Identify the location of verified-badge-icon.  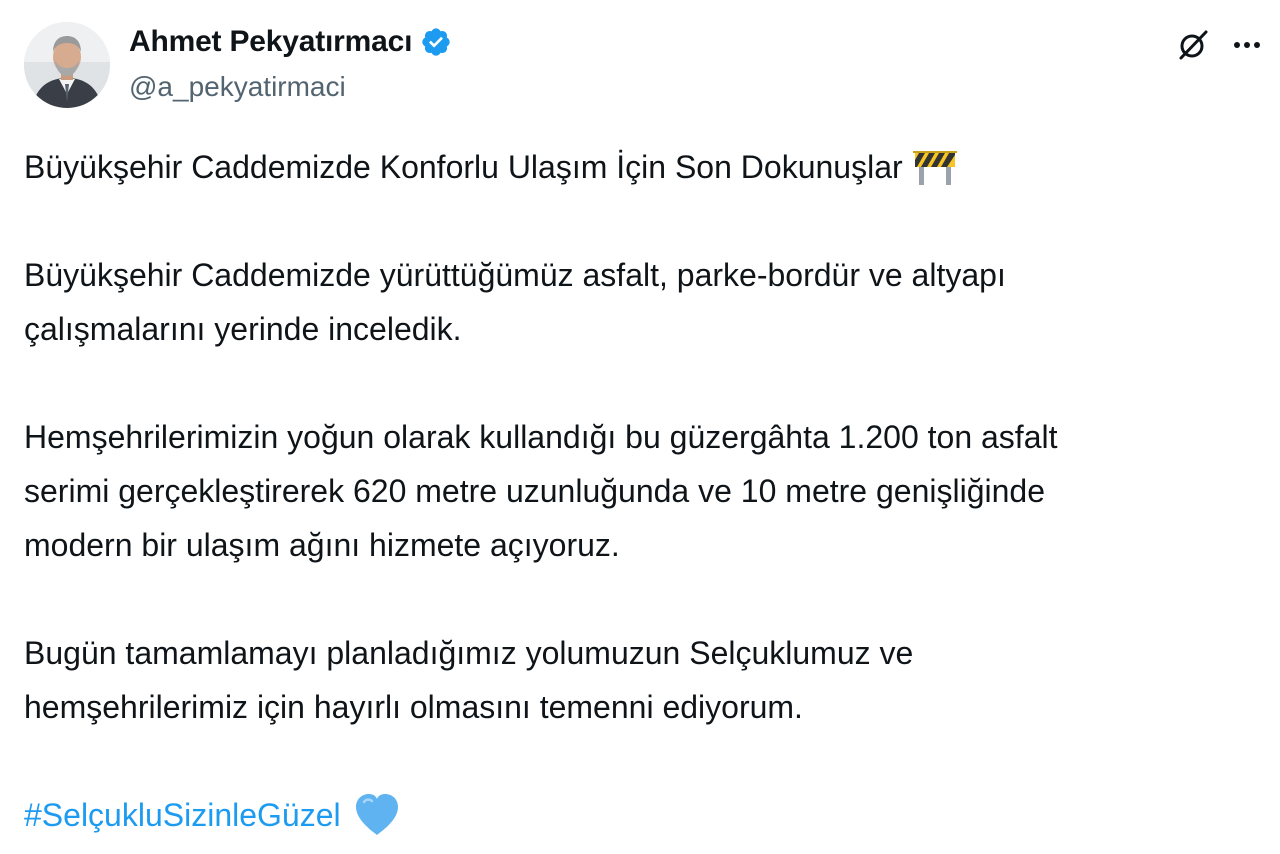
(436, 42).